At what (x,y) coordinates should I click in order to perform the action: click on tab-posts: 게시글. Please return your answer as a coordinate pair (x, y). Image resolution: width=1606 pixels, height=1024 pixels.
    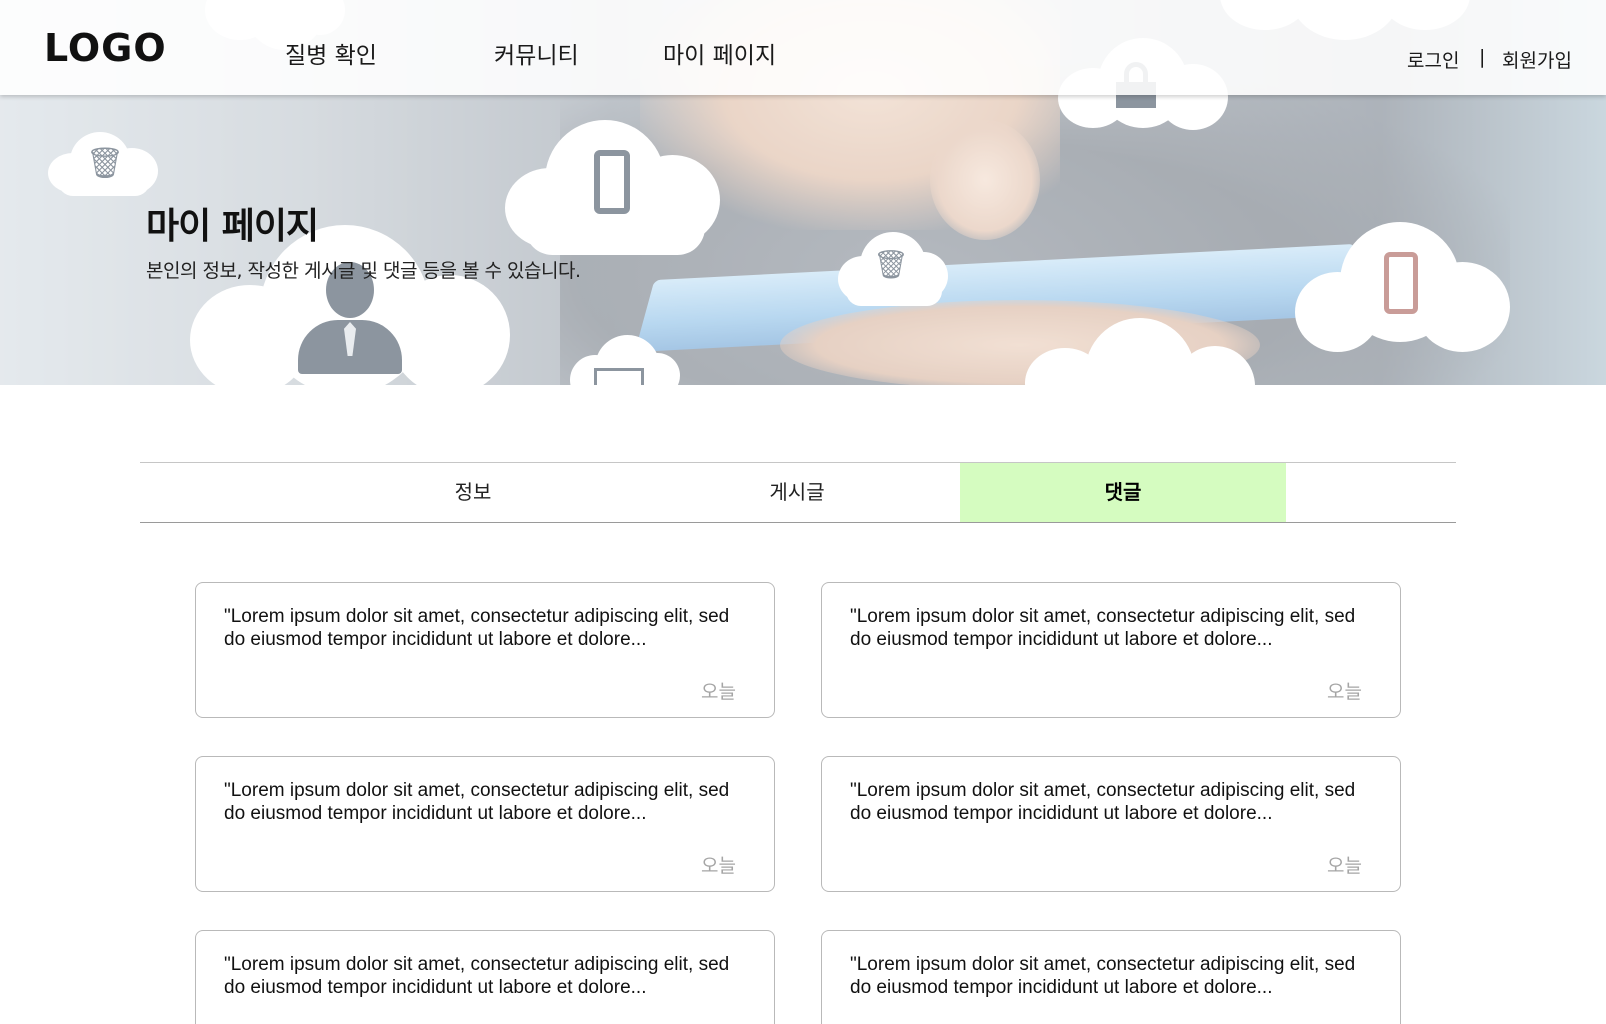
    Looking at the image, I should click on (797, 492).